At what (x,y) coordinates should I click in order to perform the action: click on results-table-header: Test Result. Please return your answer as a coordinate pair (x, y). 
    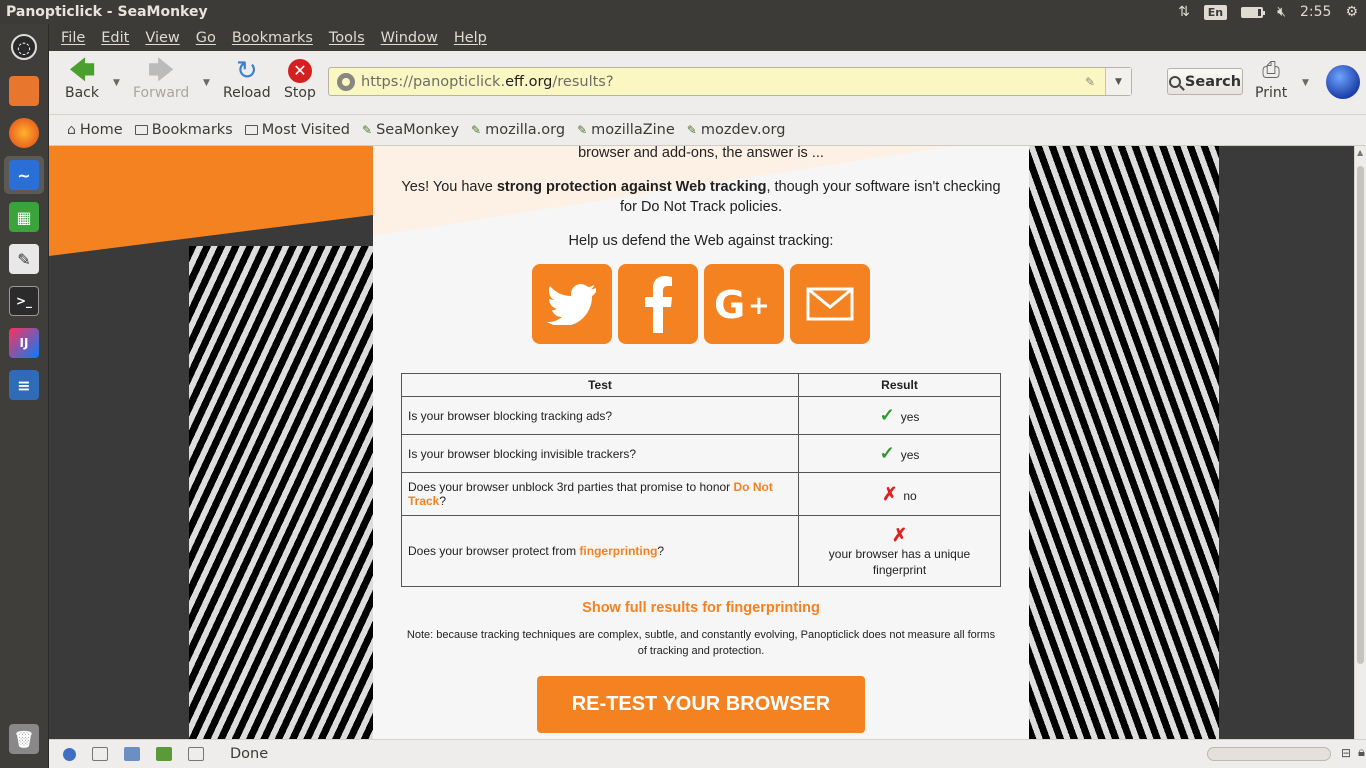
    Looking at the image, I should click on (701, 385).